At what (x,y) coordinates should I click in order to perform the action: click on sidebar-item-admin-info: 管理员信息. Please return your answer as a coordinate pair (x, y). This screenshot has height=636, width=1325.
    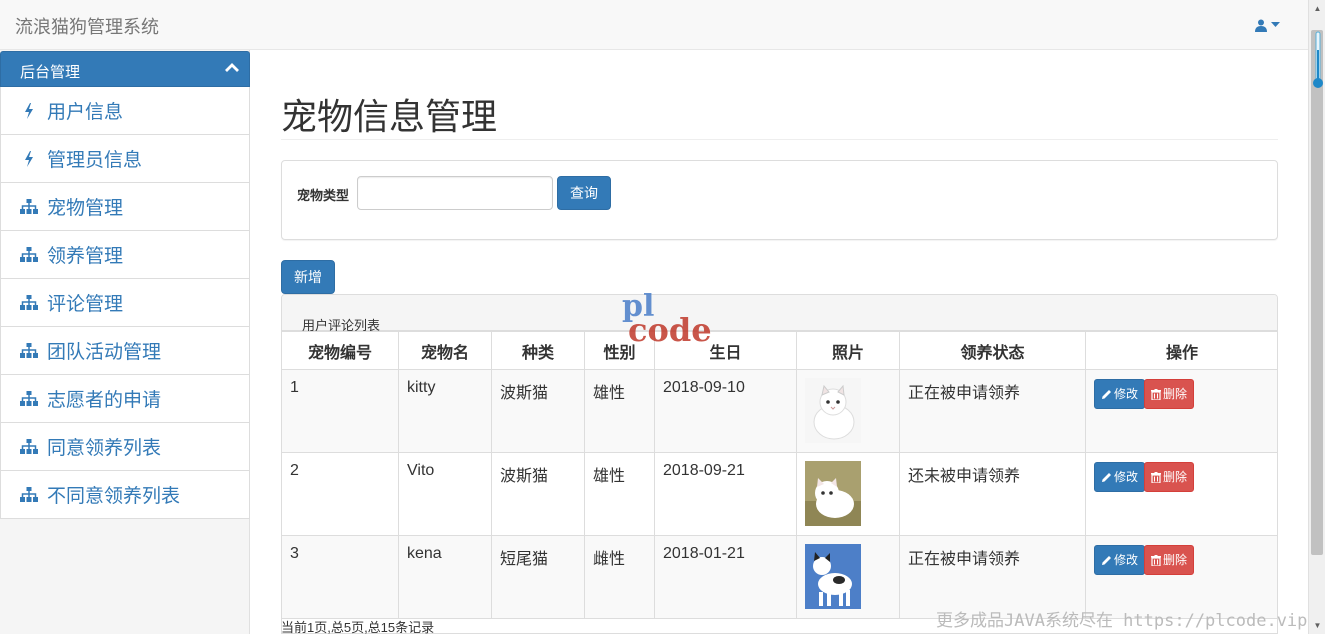
    Looking at the image, I should click on (125, 159).